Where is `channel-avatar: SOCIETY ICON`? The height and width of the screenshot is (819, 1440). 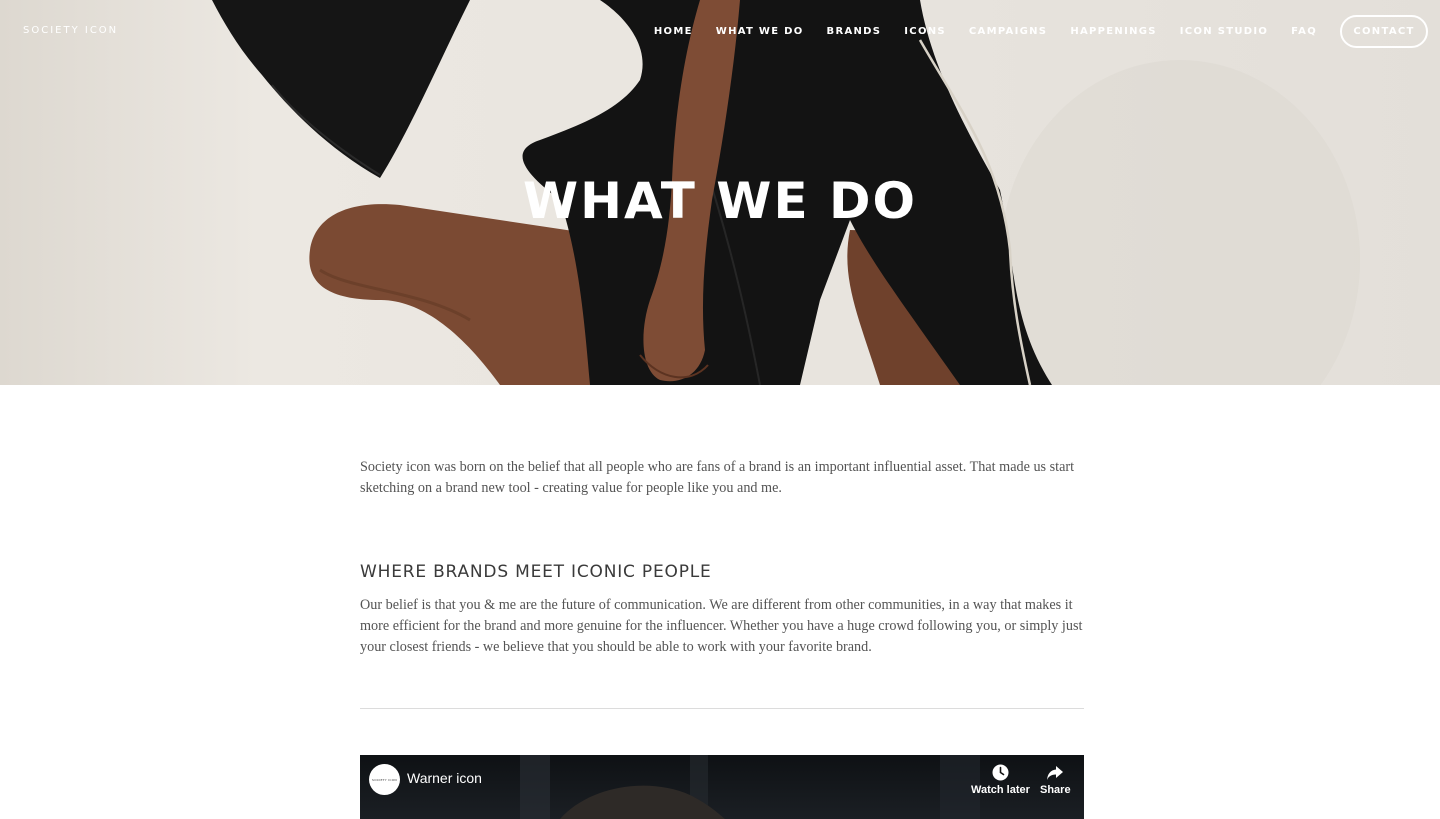
channel-avatar: SOCIETY ICON is located at coordinates (384, 779).